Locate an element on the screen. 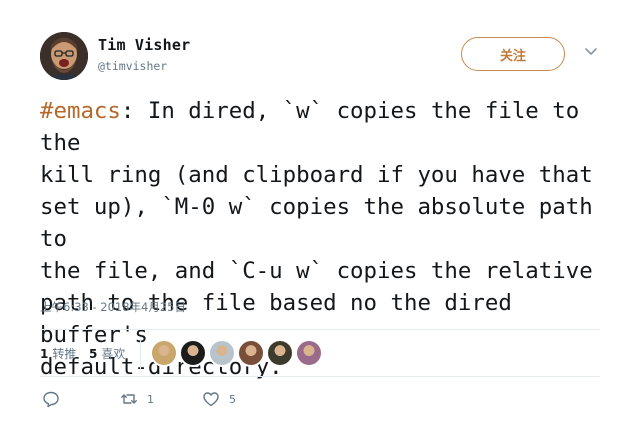  hashtag-link: #emacs is located at coordinates (80, 111).